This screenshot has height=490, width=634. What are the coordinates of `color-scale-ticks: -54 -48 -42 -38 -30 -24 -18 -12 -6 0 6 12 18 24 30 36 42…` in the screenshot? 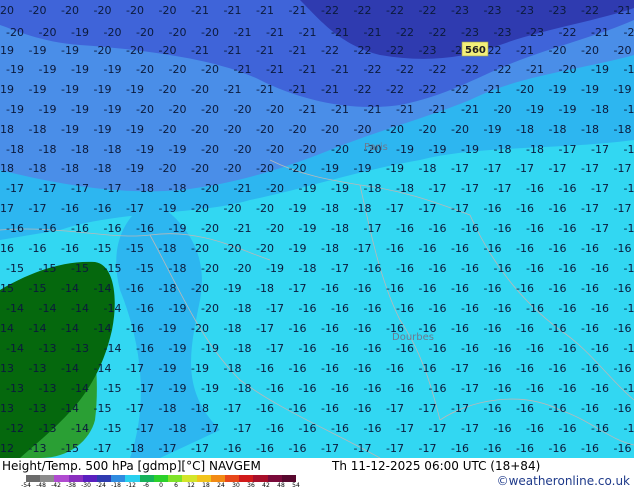 It's located at (161, 486).